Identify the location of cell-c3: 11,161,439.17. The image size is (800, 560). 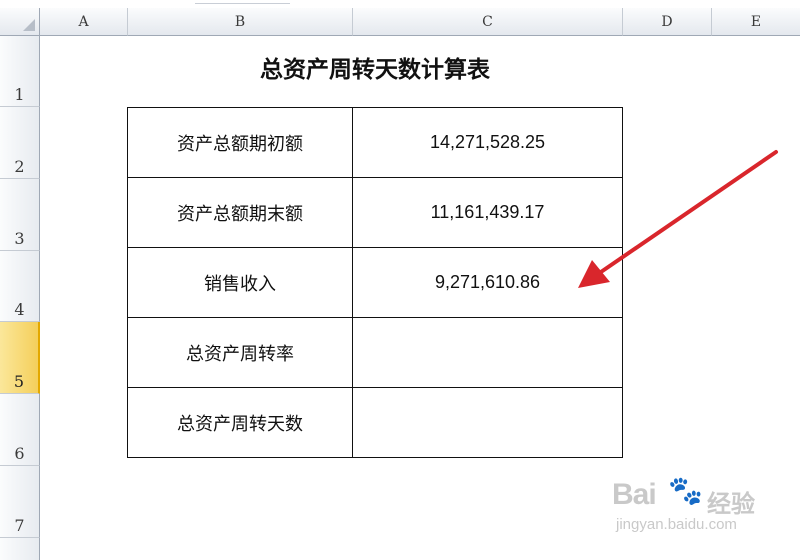
(487, 212).